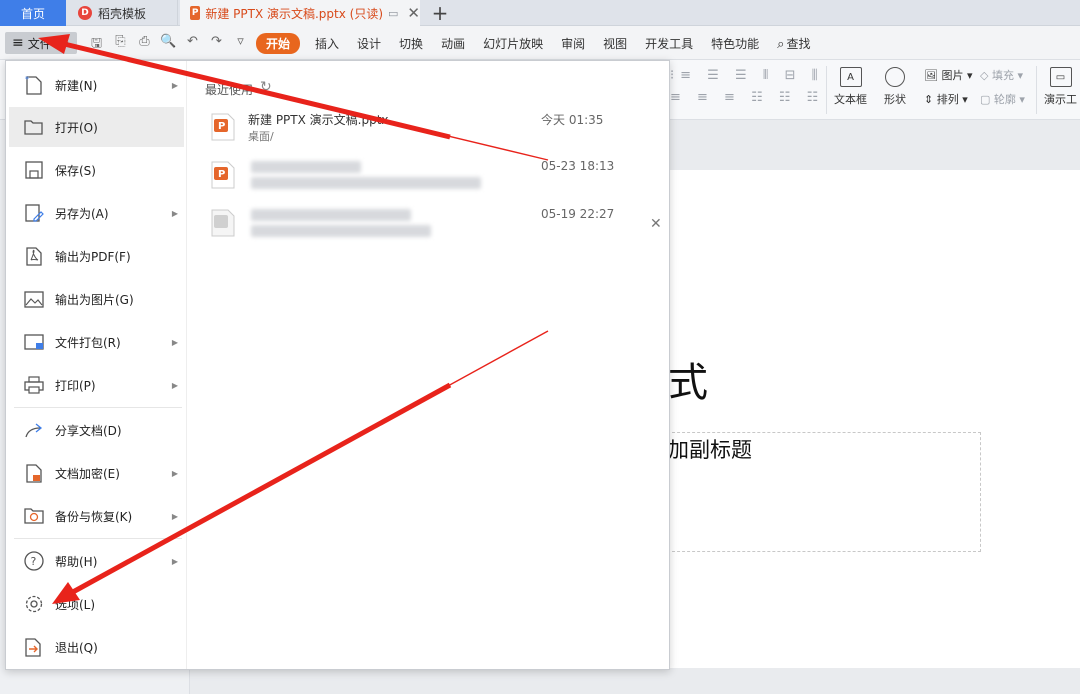 The width and height of the screenshot is (1080, 694). What do you see at coordinates (369, 43) in the screenshot?
I see `ribbon-tab-design: 设计` at bounding box center [369, 43].